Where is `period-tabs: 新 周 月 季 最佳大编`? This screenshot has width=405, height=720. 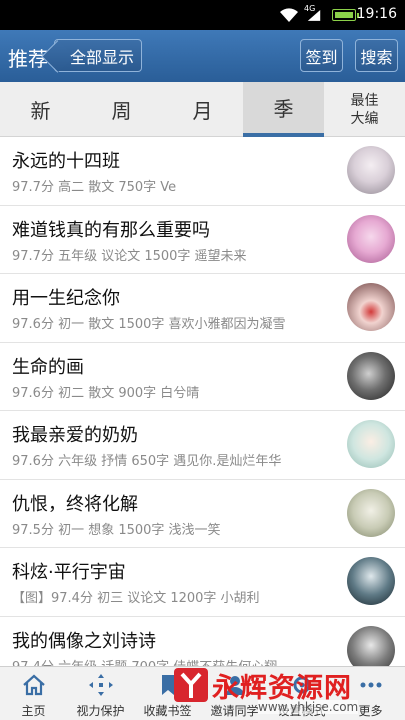 period-tabs: 新 周 月 季 最佳大编 is located at coordinates (202, 109).